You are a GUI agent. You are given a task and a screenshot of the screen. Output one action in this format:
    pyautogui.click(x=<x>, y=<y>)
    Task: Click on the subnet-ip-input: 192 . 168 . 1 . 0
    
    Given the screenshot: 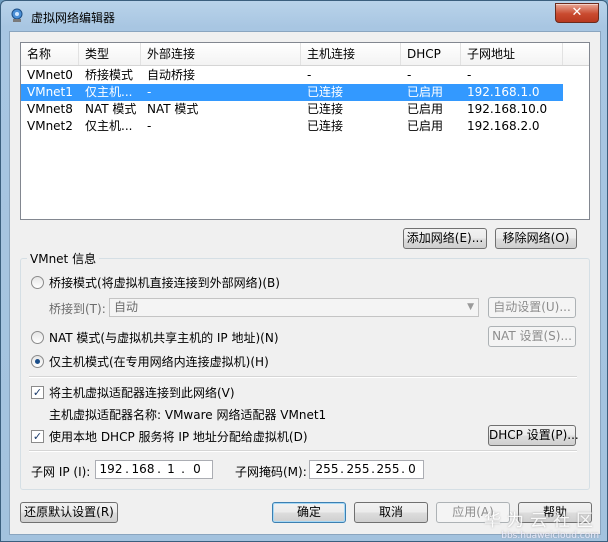 What is the action you would take?
    pyautogui.click(x=154, y=469)
    